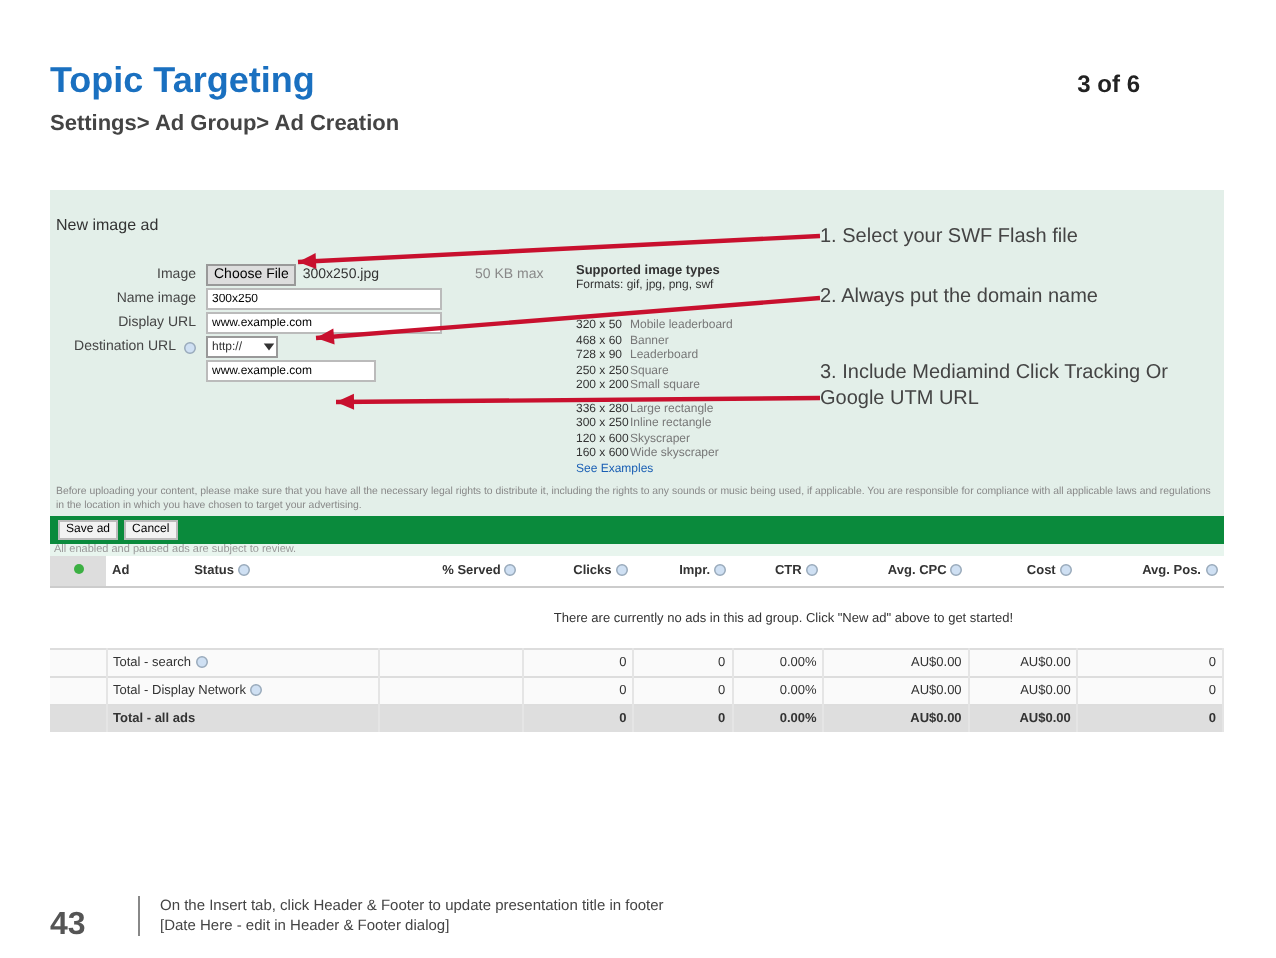  Describe the element at coordinates (182, 81) in the screenshot. I see `slide-title: Topic Targeting` at that location.